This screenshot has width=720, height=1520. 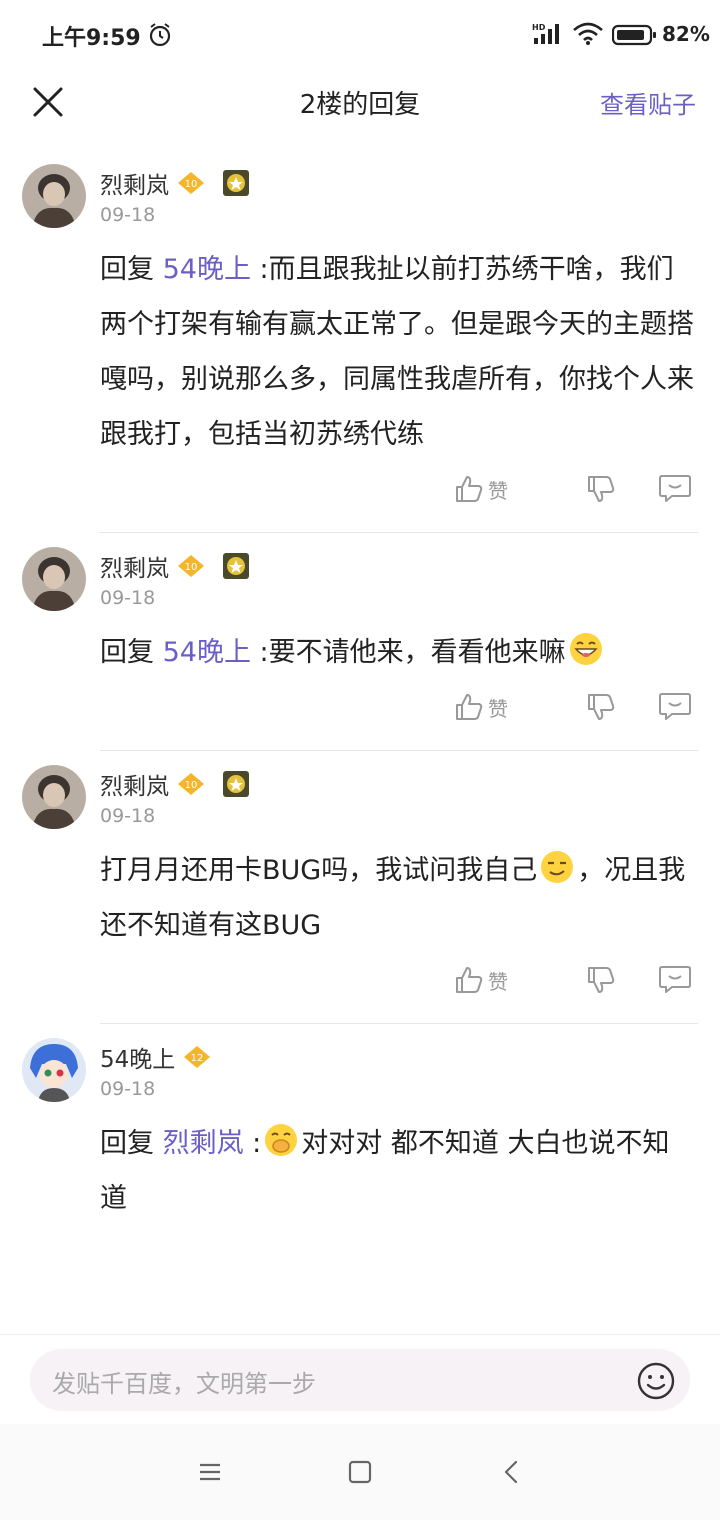 I want to click on back-icon, so click(x=512, y=1472).